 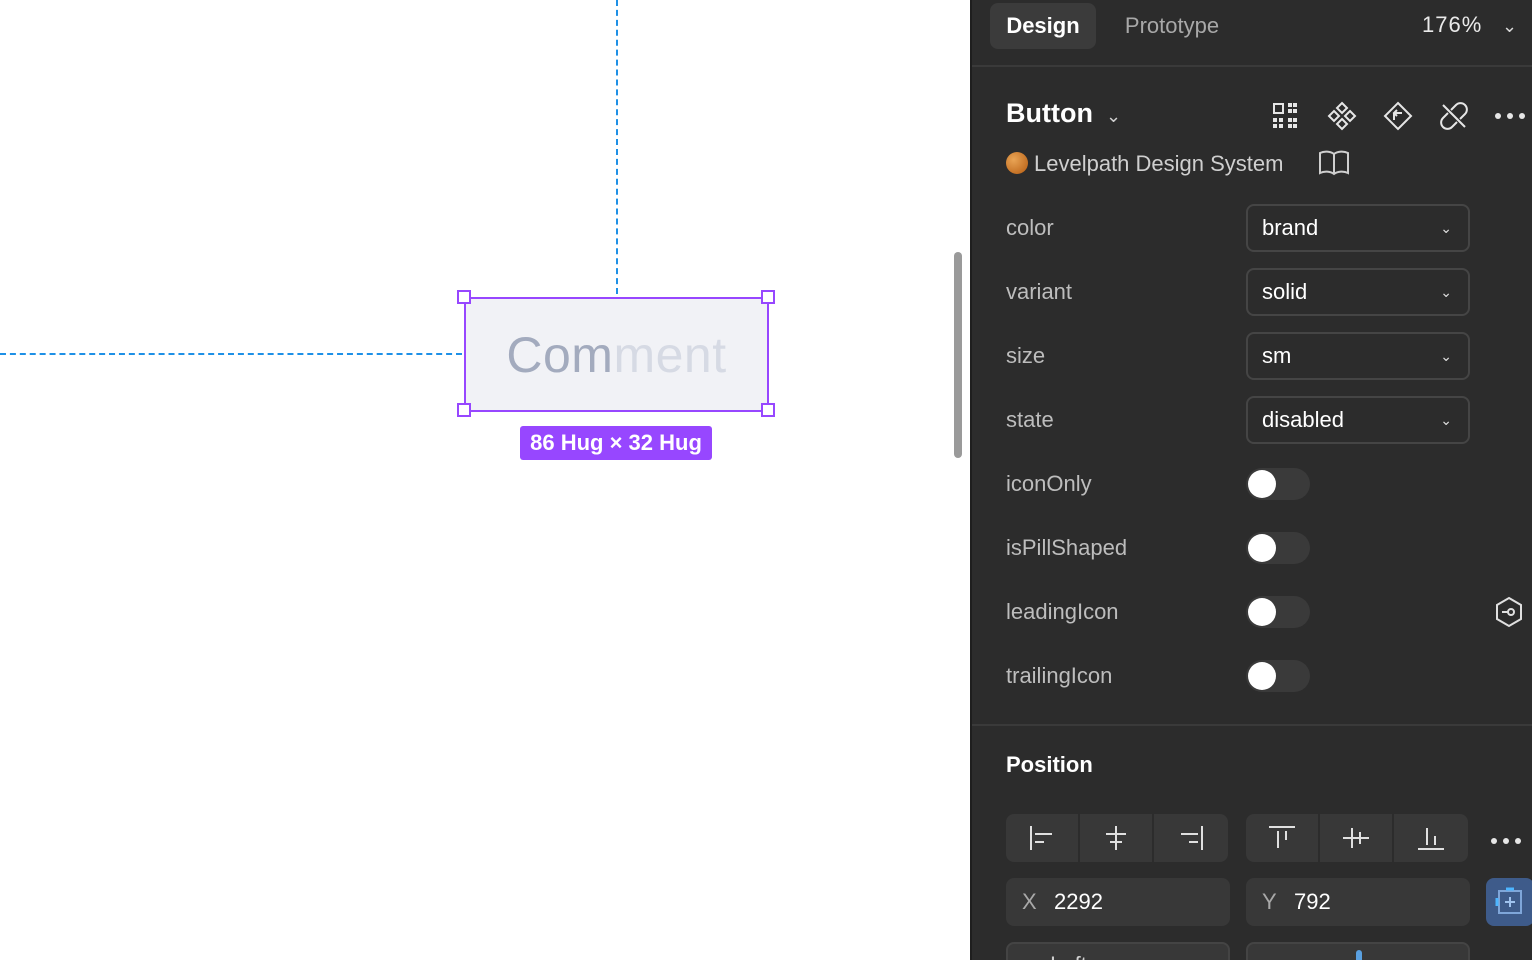 What do you see at coordinates (1278, 676) in the screenshot?
I see `trailingicon-toggle` at bounding box center [1278, 676].